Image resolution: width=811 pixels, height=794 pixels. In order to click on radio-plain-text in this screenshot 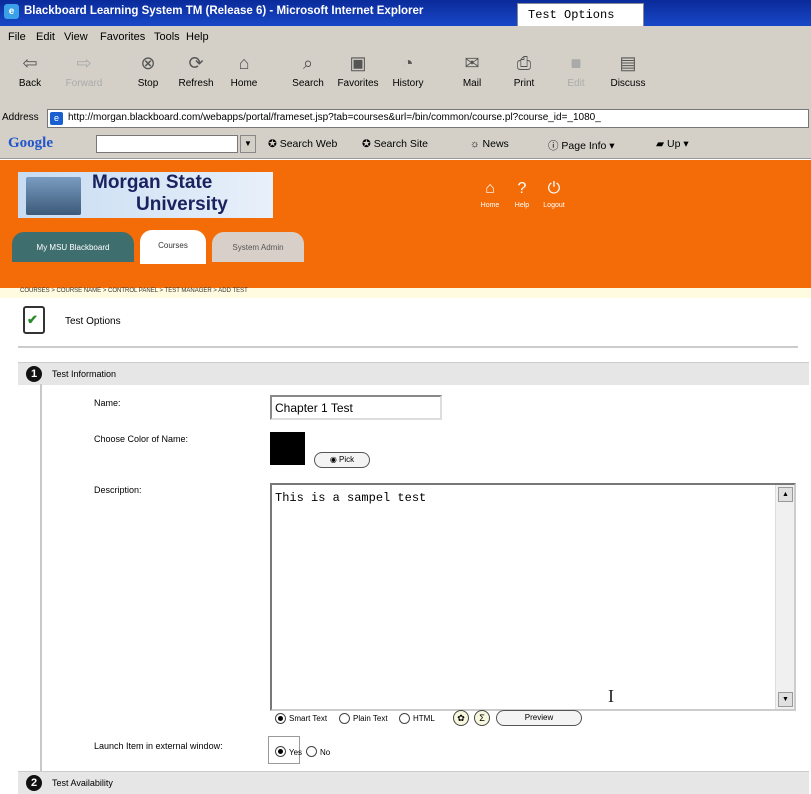, I will do `click(344, 718)`.